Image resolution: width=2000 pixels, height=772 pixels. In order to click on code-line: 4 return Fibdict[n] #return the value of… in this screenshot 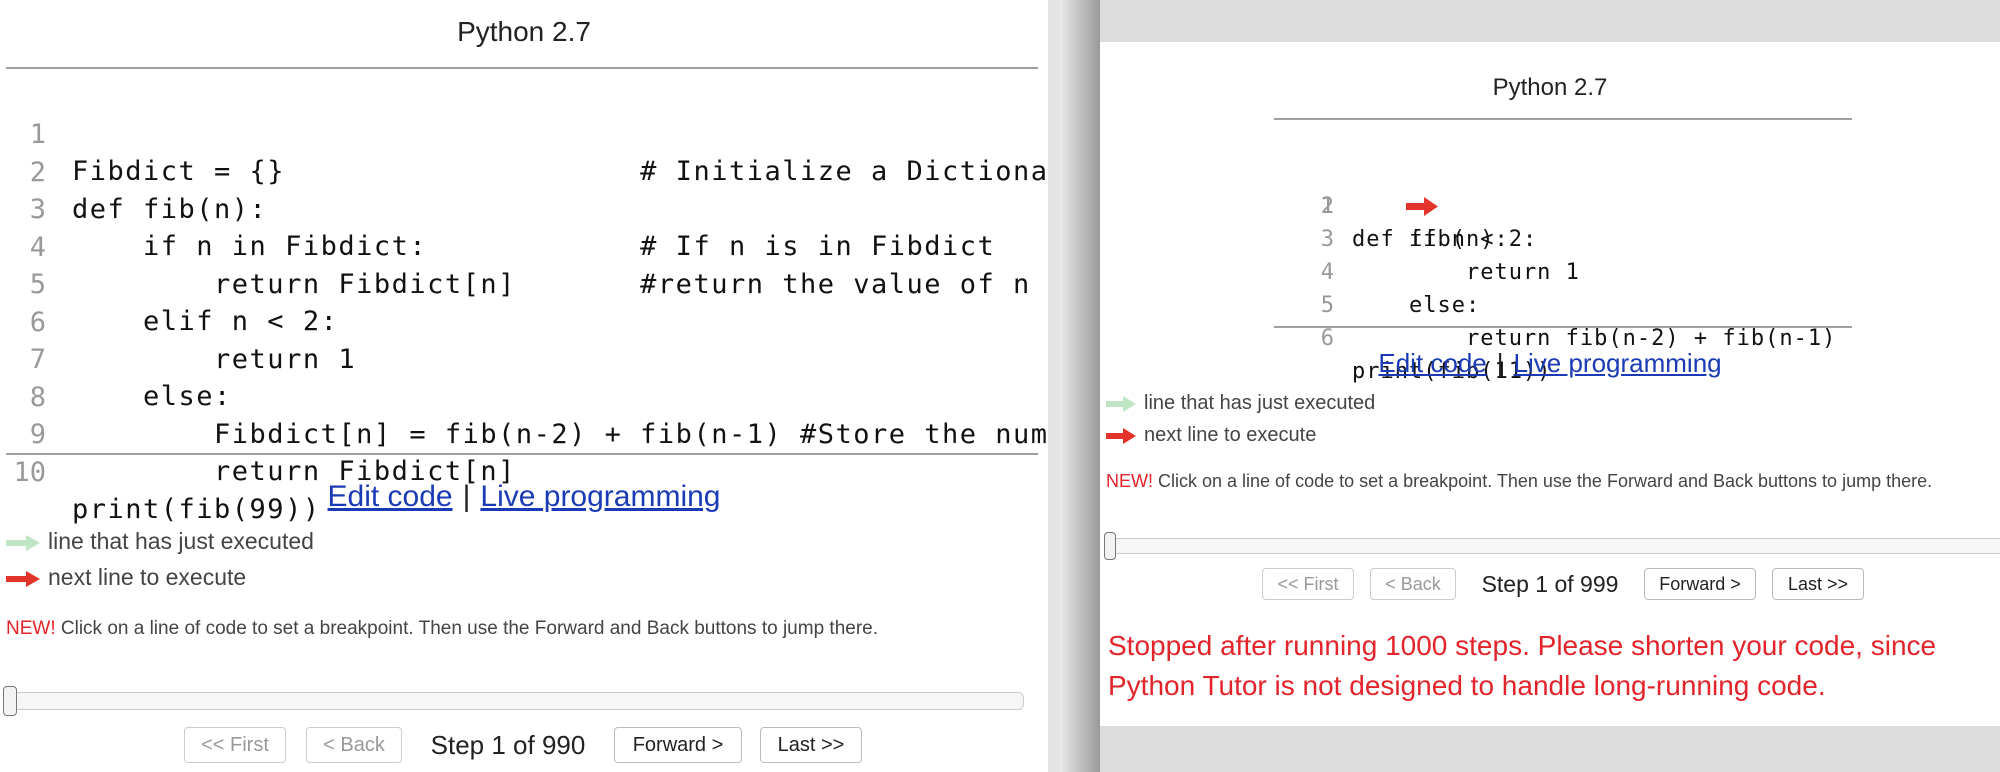, I will do `click(518, 246)`.